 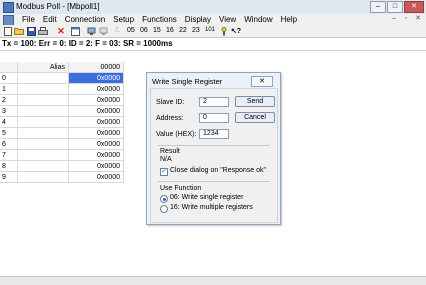 What do you see at coordinates (214, 118) in the screenshot?
I see `address-field: 0` at bounding box center [214, 118].